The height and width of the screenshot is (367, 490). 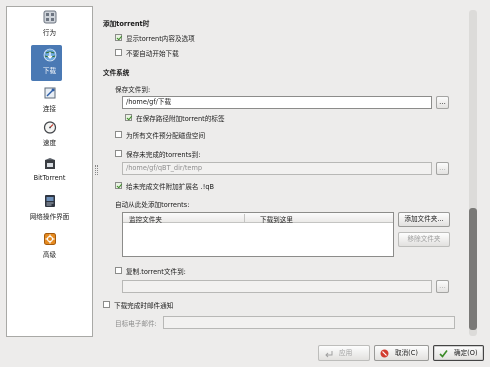 I want to click on sidebar-item-label: 连接, so click(x=49, y=109).